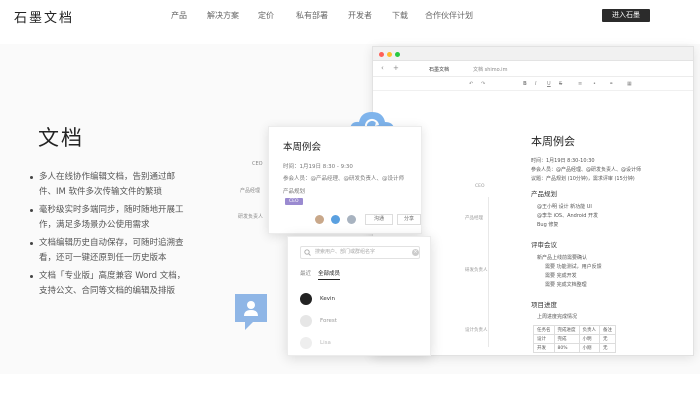  What do you see at coordinates (250, 191) in the screenshot?
I see `role-label: 产品经理` at bounding box center [250, 191].